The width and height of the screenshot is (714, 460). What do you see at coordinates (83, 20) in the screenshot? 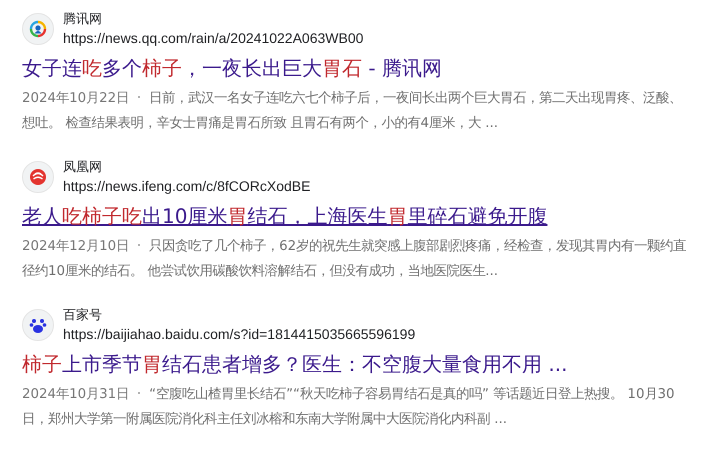
I see `site-name: 腾讯网` at bounding box center [83, 20].